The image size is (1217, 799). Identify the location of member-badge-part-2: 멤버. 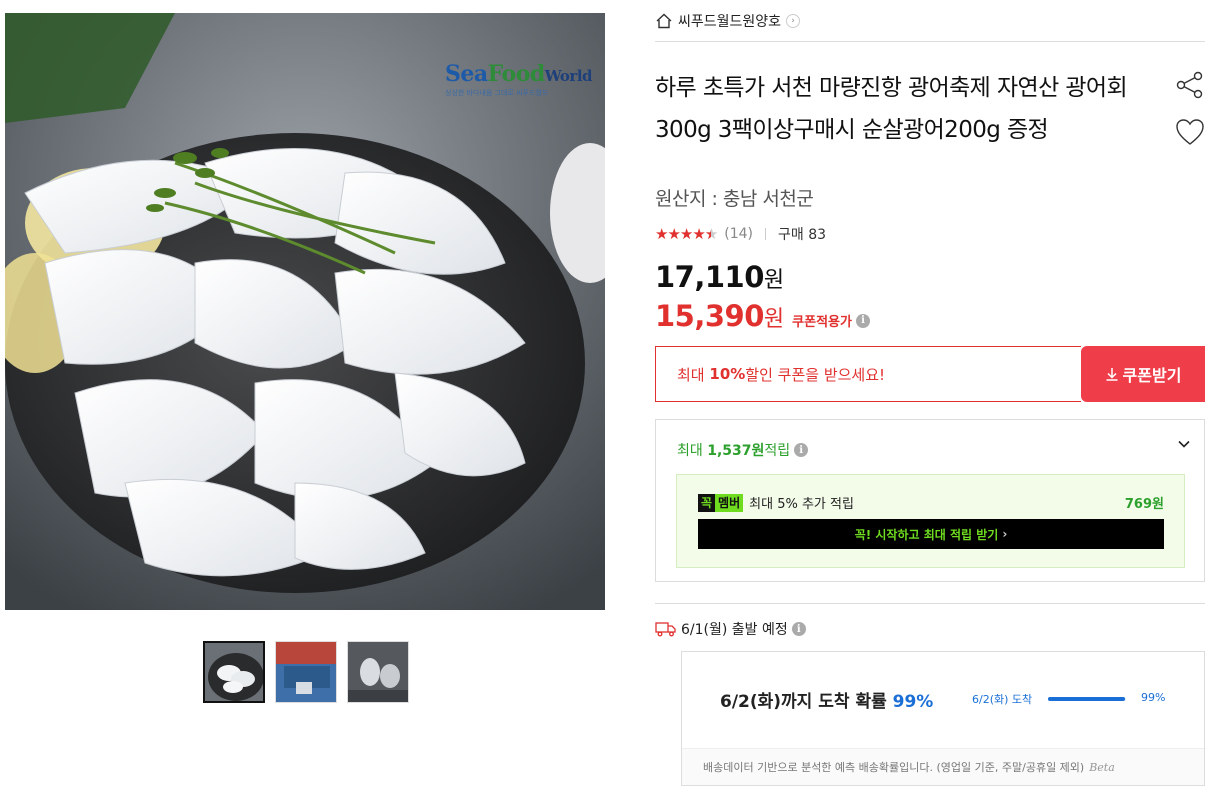
(729, 502).